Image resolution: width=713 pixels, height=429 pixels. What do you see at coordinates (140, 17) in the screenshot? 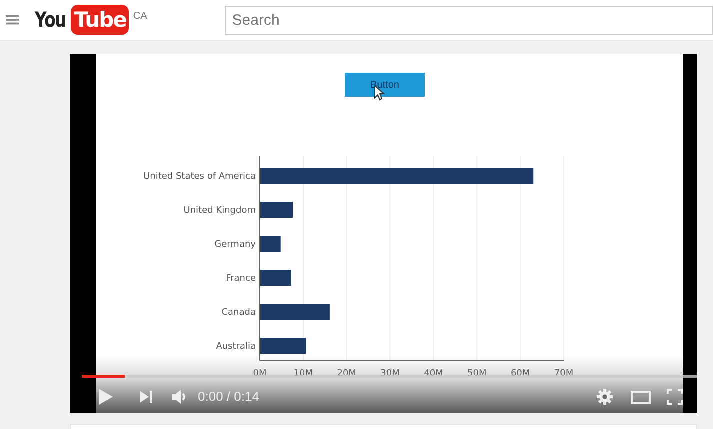
I see `country-code: CA` at bounding box center [140, 17].